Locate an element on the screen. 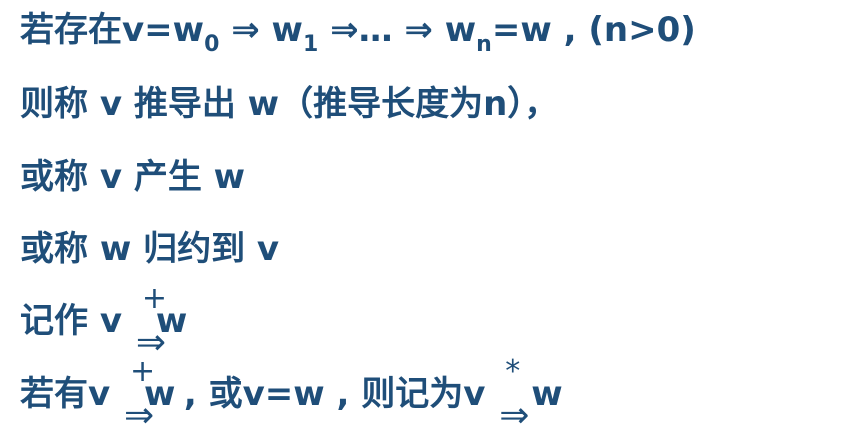 The height and width of the screenshot is (438, 852). subscript: 0 is located at coordinates (212, 44).